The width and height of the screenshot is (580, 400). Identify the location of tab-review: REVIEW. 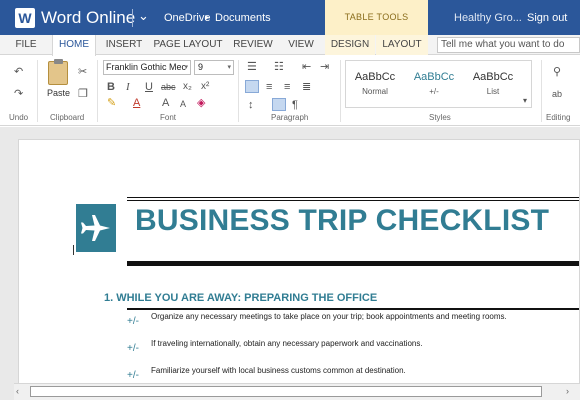
(253, 45).